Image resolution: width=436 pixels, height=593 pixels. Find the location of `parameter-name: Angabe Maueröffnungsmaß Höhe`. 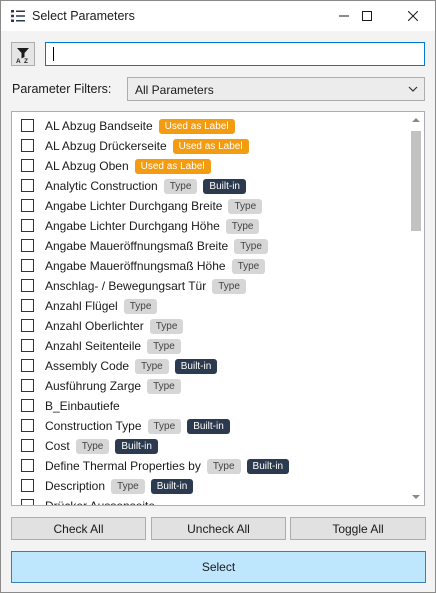

parameter-name: Angabe Maueröffnungsmaß Höhe is located at coordinates (135, 266).